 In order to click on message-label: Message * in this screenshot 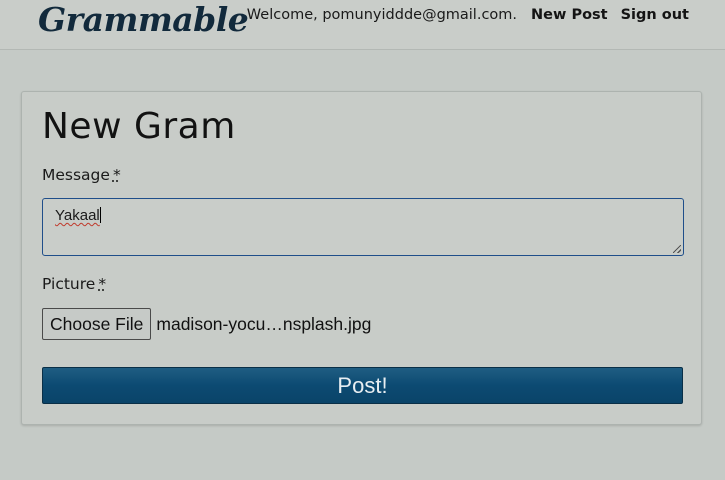, I will do `click(81, 175)`.